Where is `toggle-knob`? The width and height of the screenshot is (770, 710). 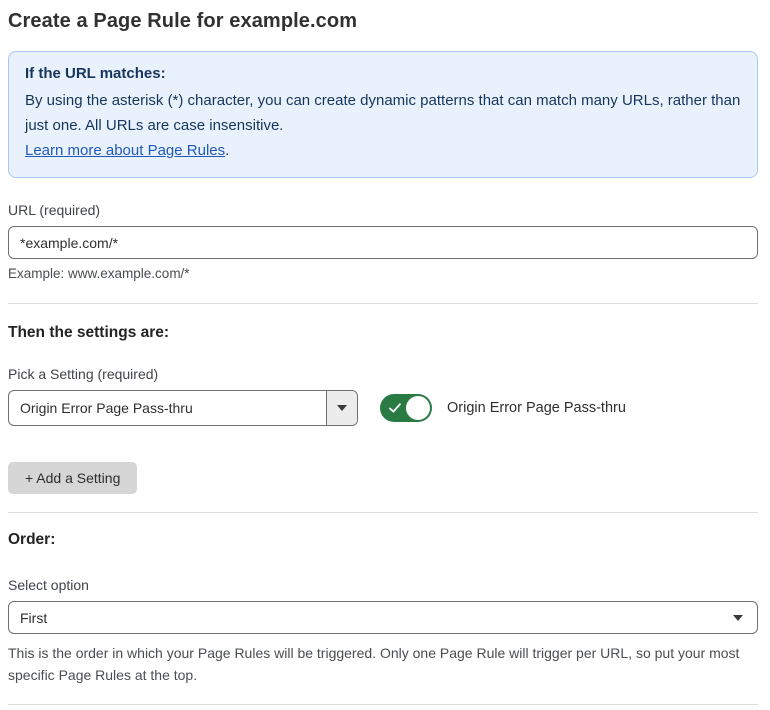
toggle-knob is located at coordinates (418, 408).